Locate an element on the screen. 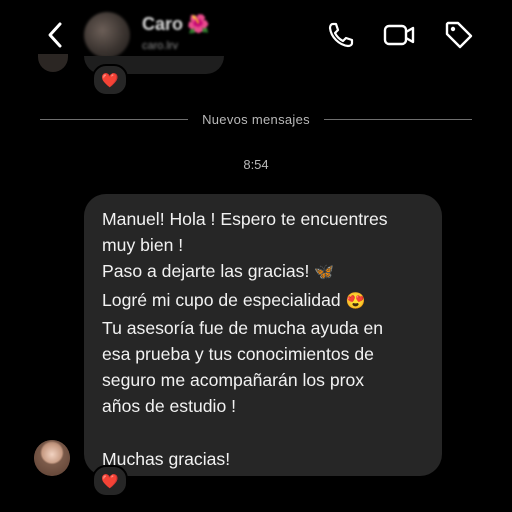 Image resolution: width=512 pixels, height=512 pixels. new-messages-divider: Nuevos mensajes is located at coordinates (256, 119).